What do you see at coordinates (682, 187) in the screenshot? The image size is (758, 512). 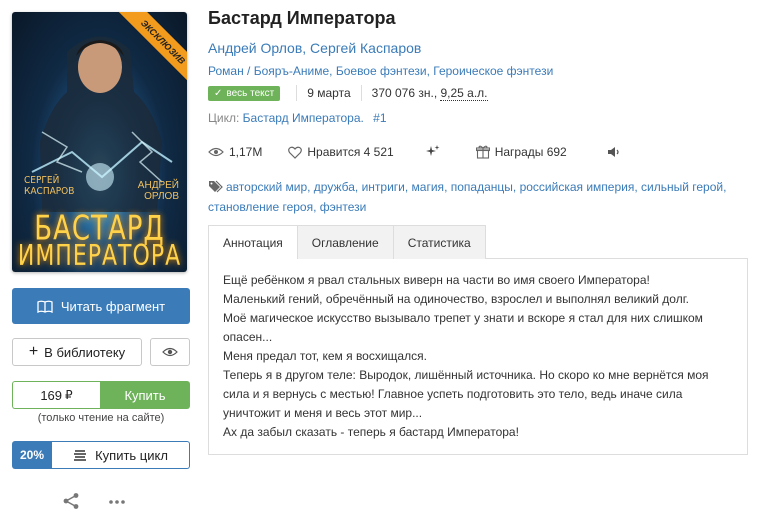 I see `tag-link: сильный герой` at bounding box center [682, 187].